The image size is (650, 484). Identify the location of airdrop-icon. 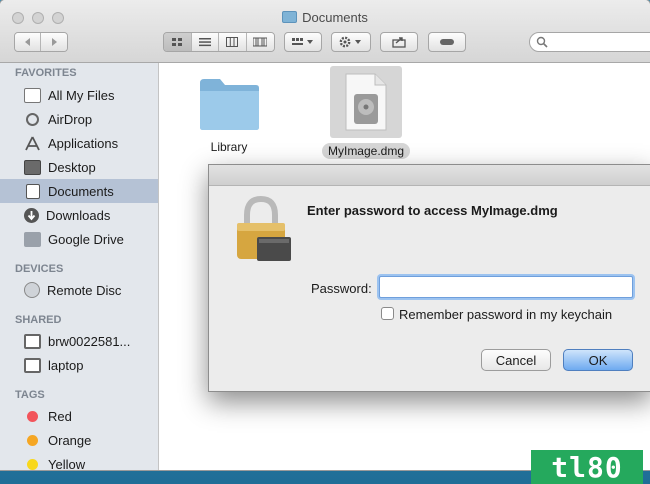
(32, 119).